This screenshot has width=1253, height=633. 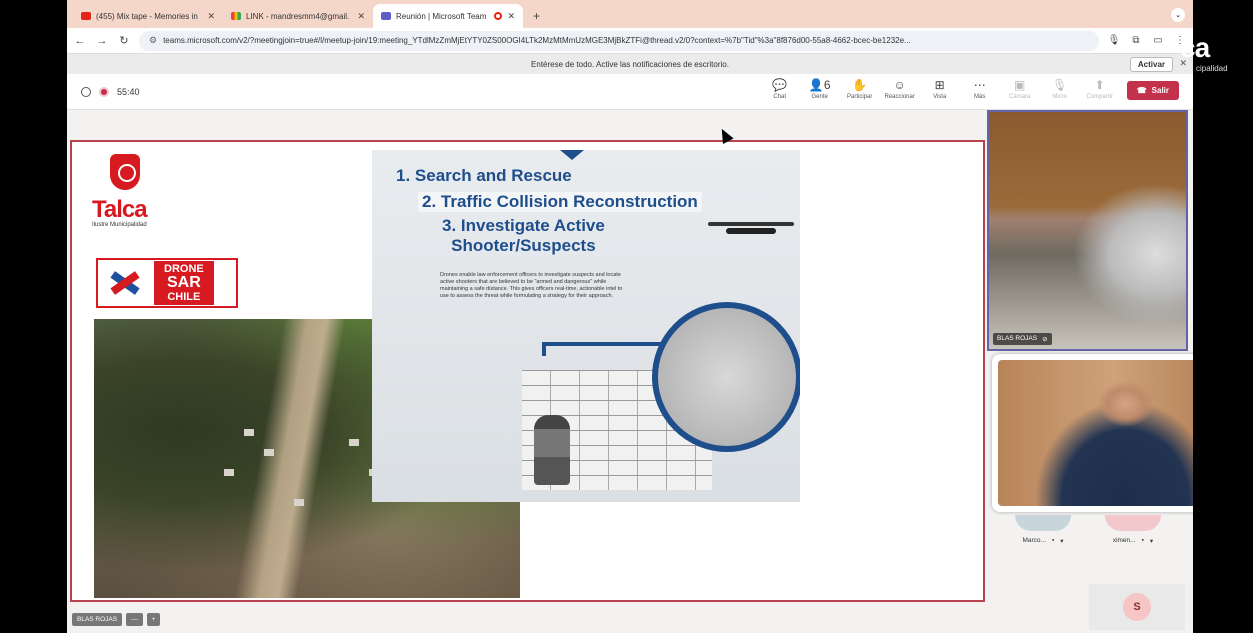 I want to click on avatar, so click(x=1133, y=523).